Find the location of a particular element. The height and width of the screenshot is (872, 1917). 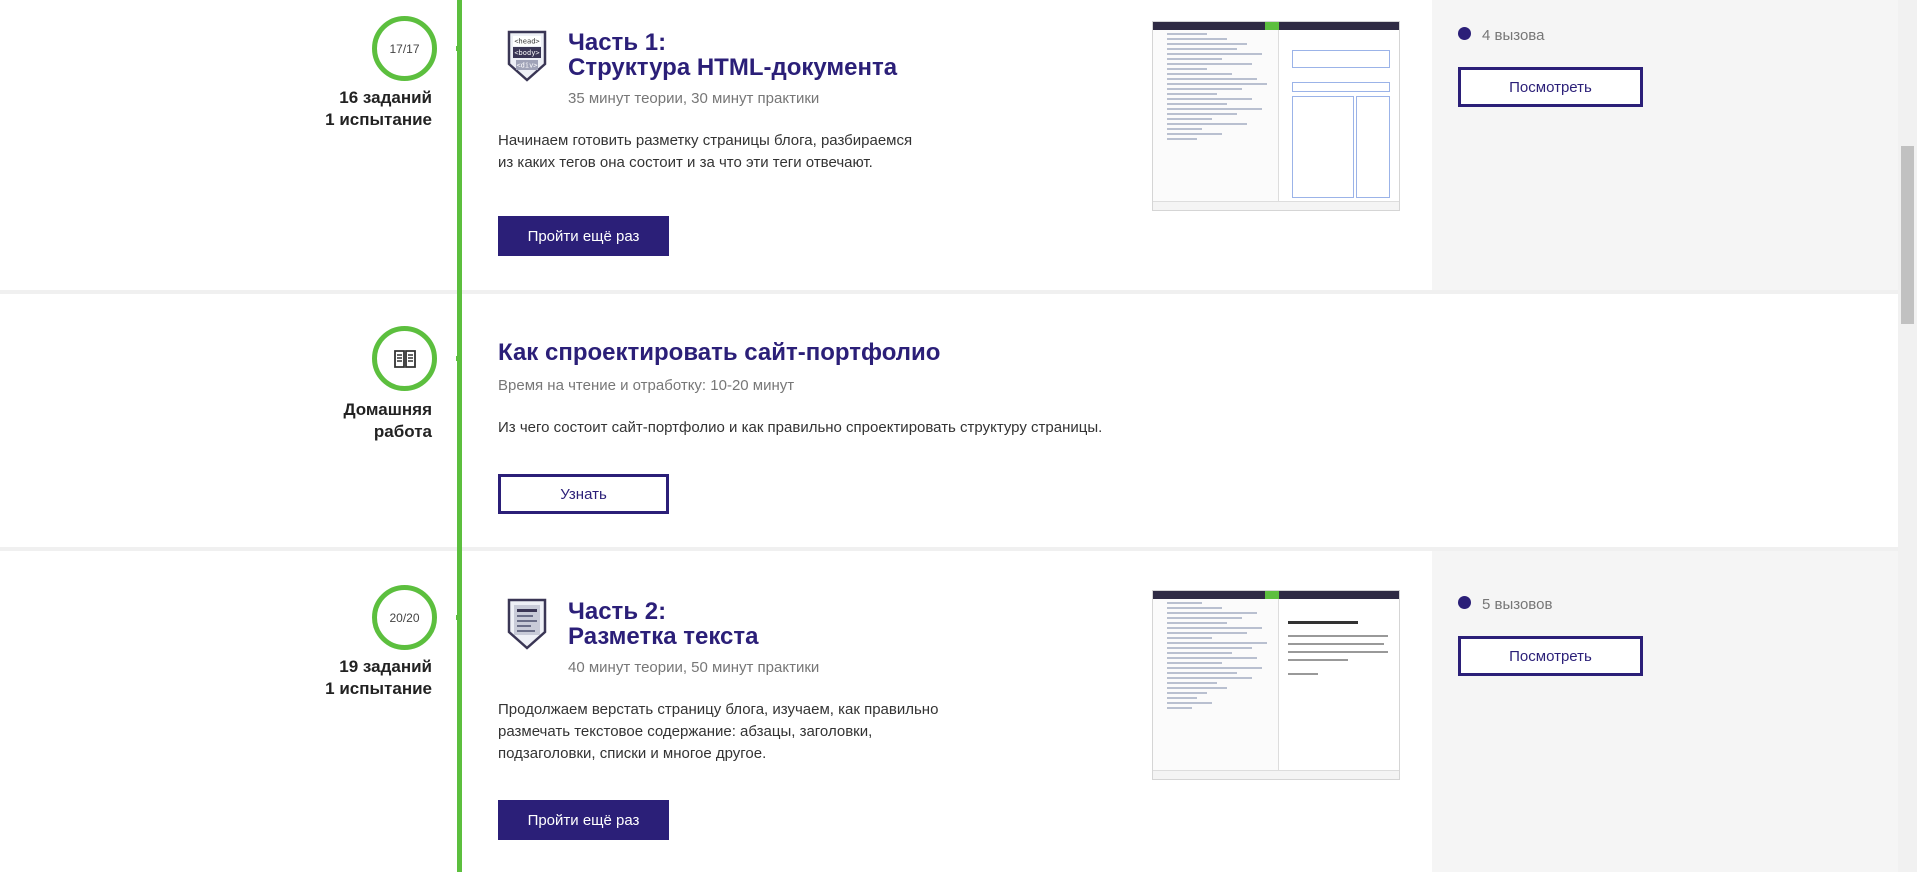

homework-circle is located at coordinates (404, 358).